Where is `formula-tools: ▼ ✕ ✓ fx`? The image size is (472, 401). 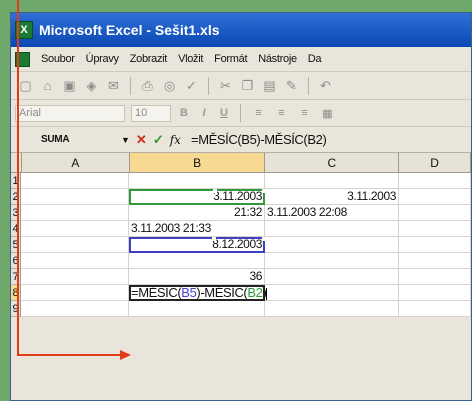 formula-tools: ▼ ✕ ✓ fx is located at coordinates (156, 140).